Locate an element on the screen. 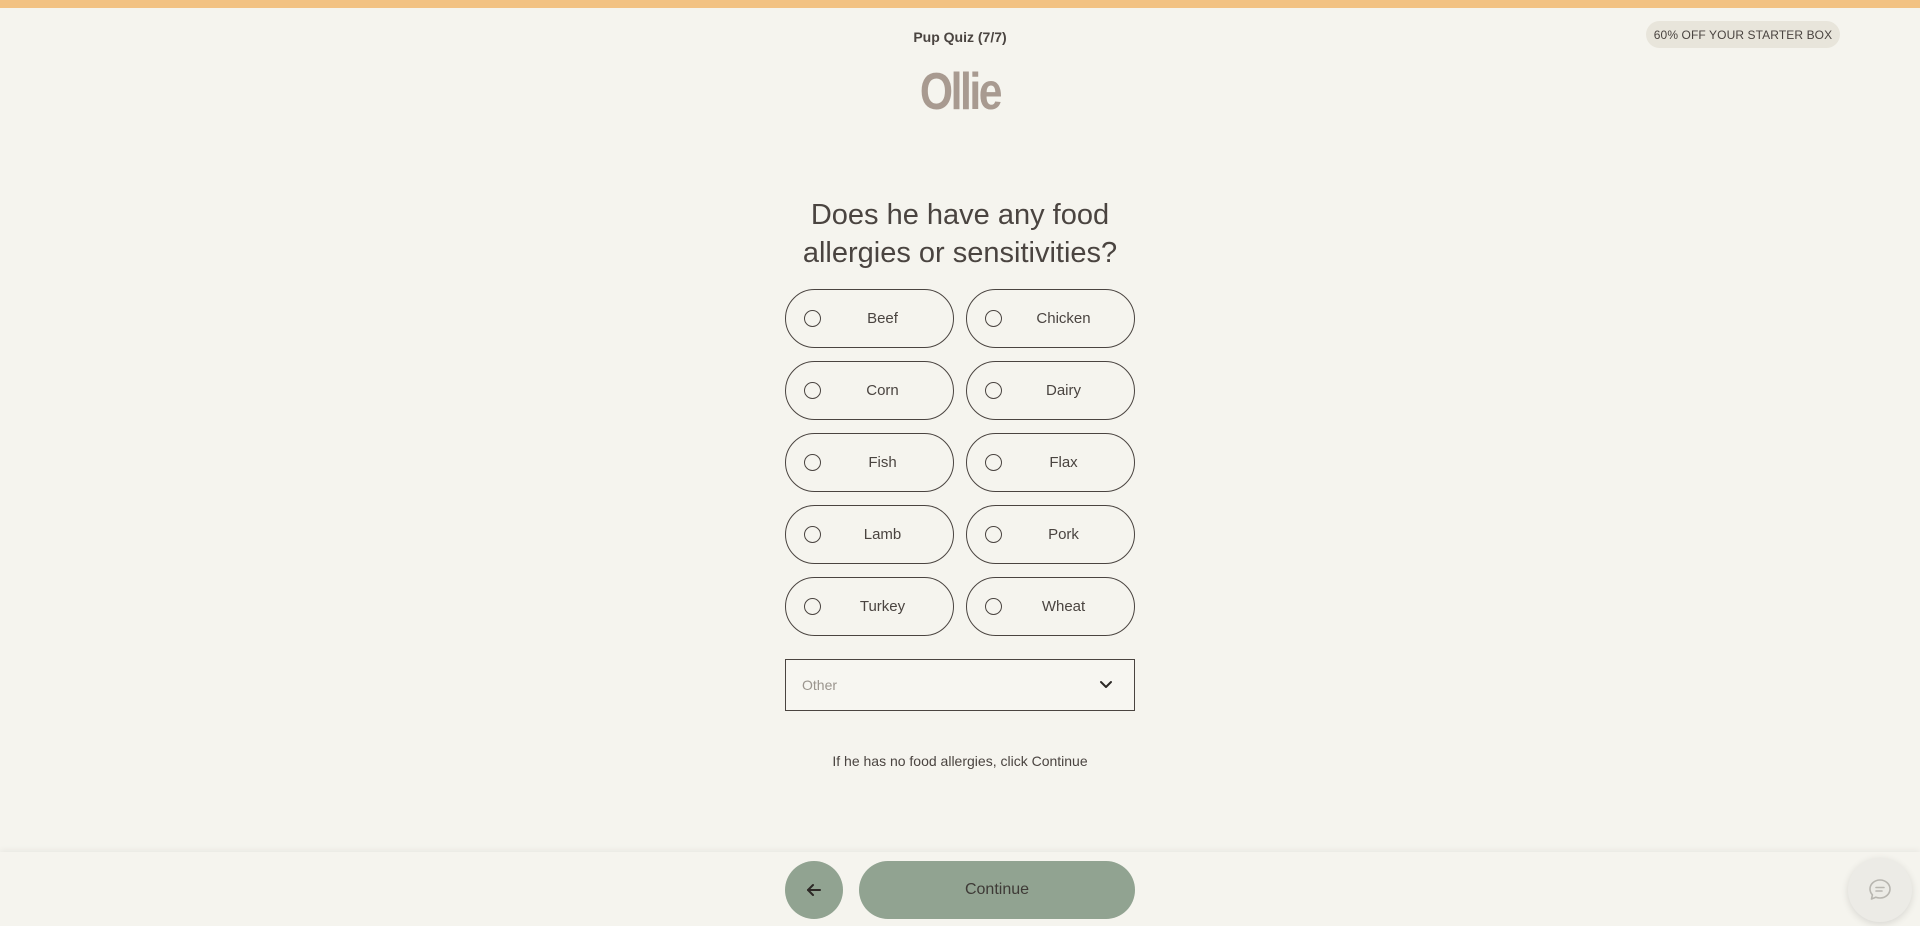  option-fish: Fish is located at coordinates (869, 462).